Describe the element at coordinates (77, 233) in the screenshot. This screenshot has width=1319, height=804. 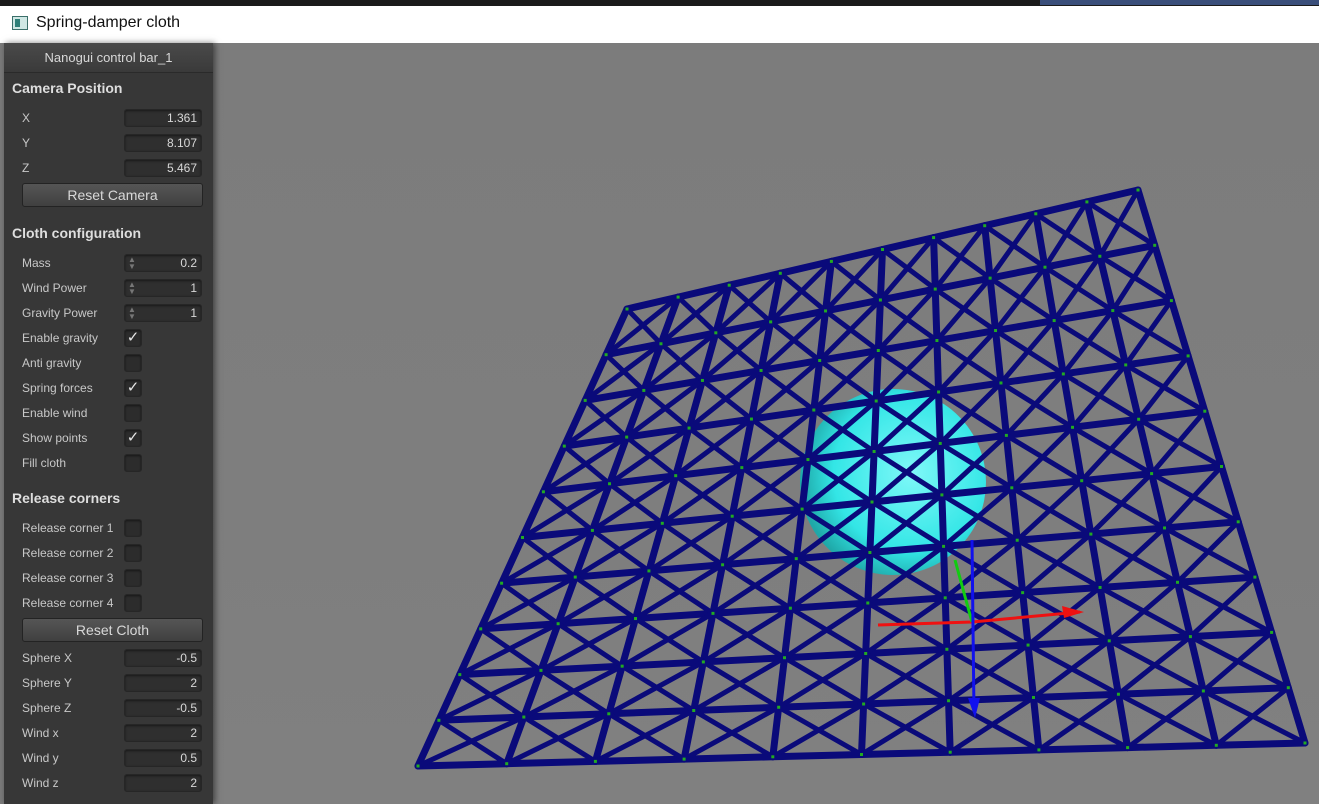
I see `cloth-section-title: Cloth configuration` at that location.